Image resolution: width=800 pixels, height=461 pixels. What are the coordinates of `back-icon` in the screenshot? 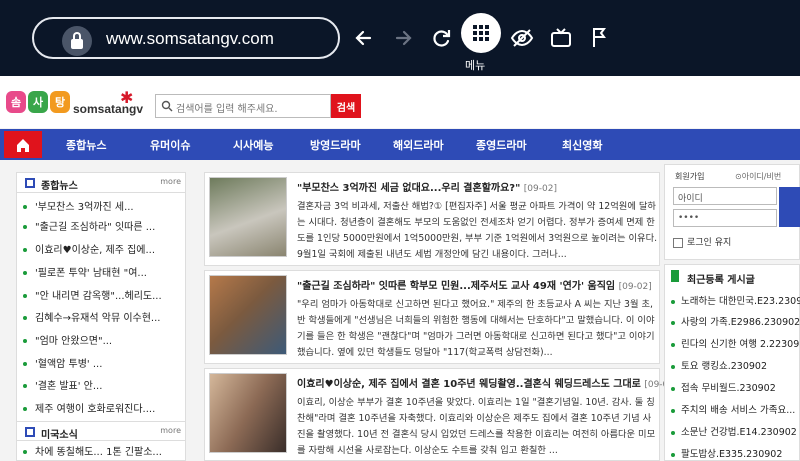 It's located at (364, 38).